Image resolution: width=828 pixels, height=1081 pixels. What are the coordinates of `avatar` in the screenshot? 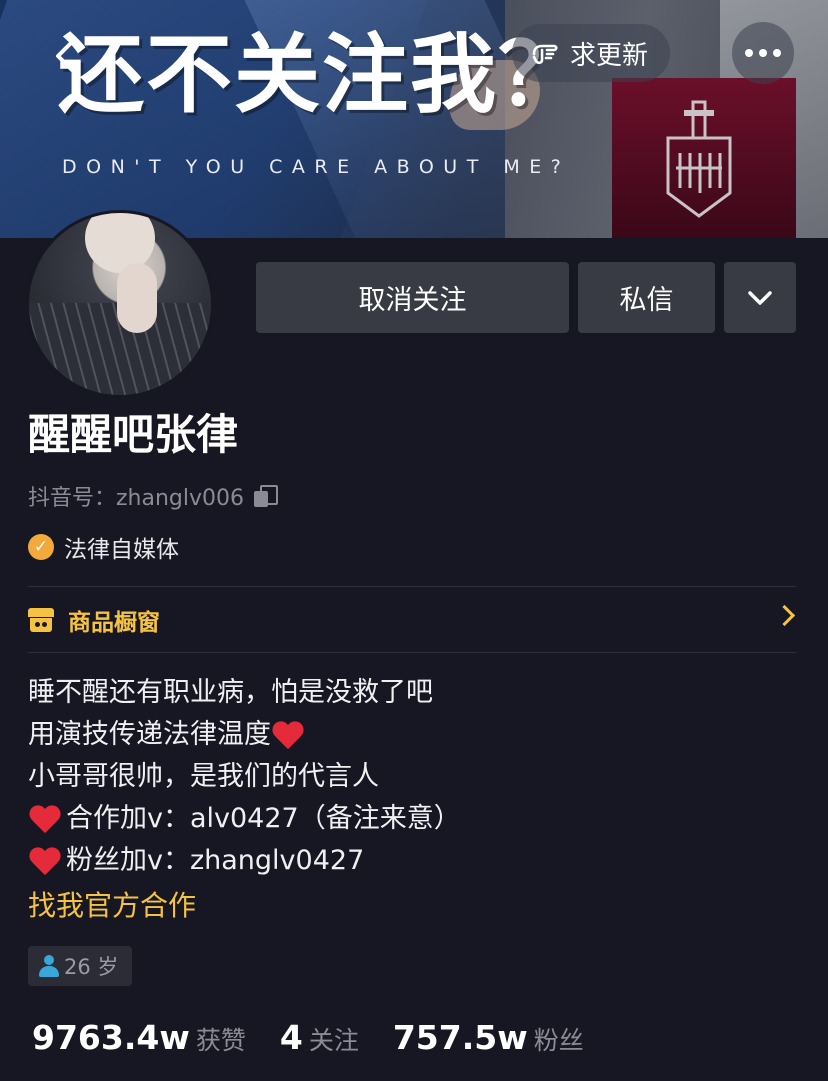 It's located at (120, 304).